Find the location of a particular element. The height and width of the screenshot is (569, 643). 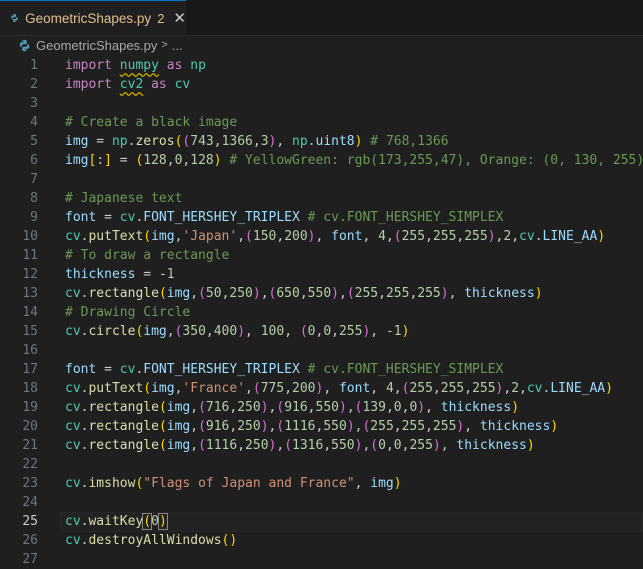

code-line: 7 is located at coordinates (321, 179).